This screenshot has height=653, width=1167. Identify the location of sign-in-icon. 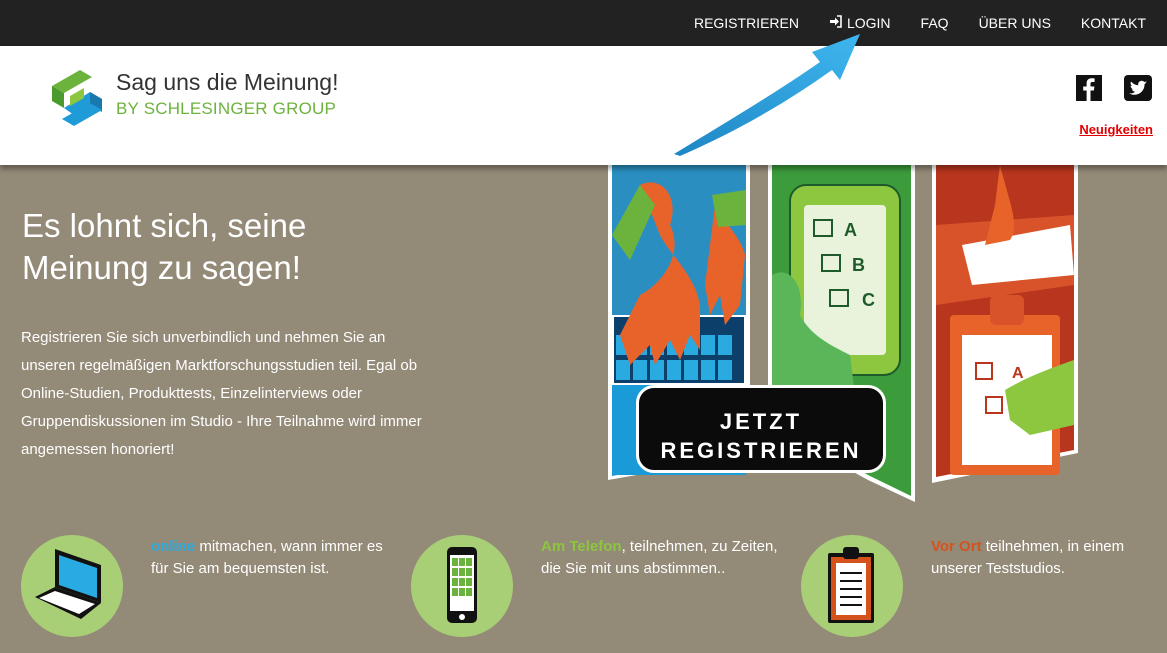
(835, 23).